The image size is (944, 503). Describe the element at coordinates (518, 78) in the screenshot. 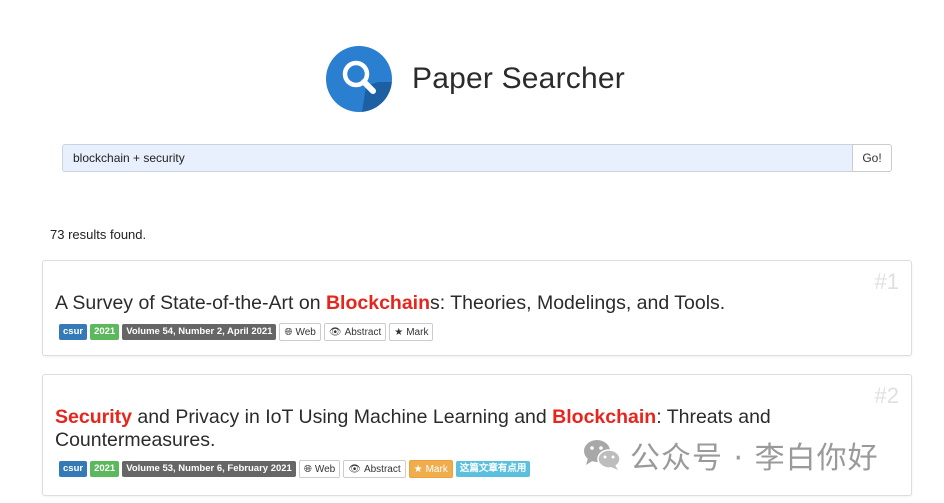

I see `app-title: Paper Searcher` at that location.